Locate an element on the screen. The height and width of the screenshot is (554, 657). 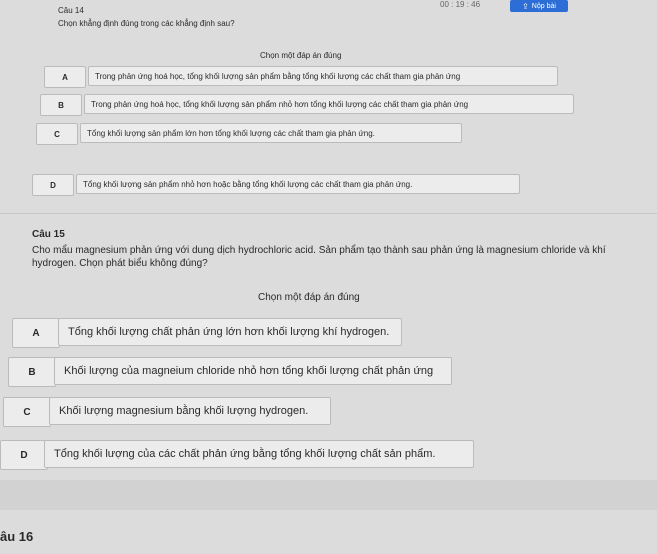
q14-option-a-letter: A is located at coordinates (65, 77).